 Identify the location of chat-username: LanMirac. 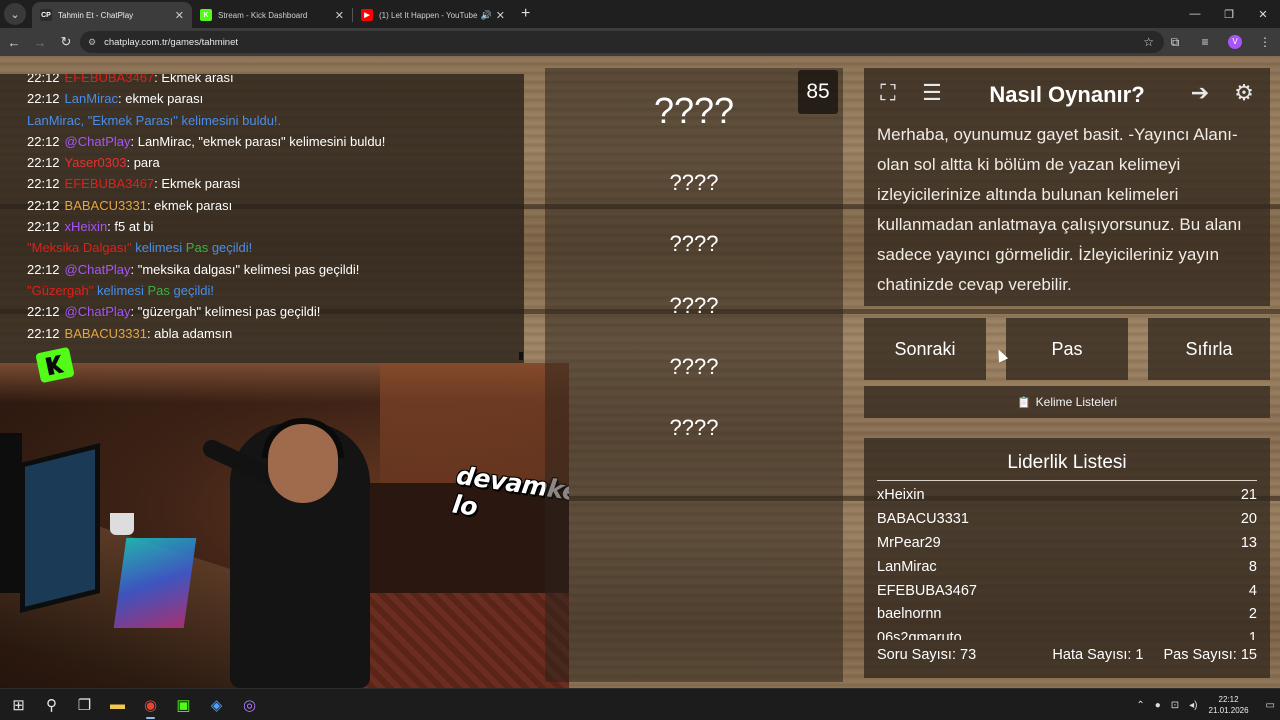
(91, 98).